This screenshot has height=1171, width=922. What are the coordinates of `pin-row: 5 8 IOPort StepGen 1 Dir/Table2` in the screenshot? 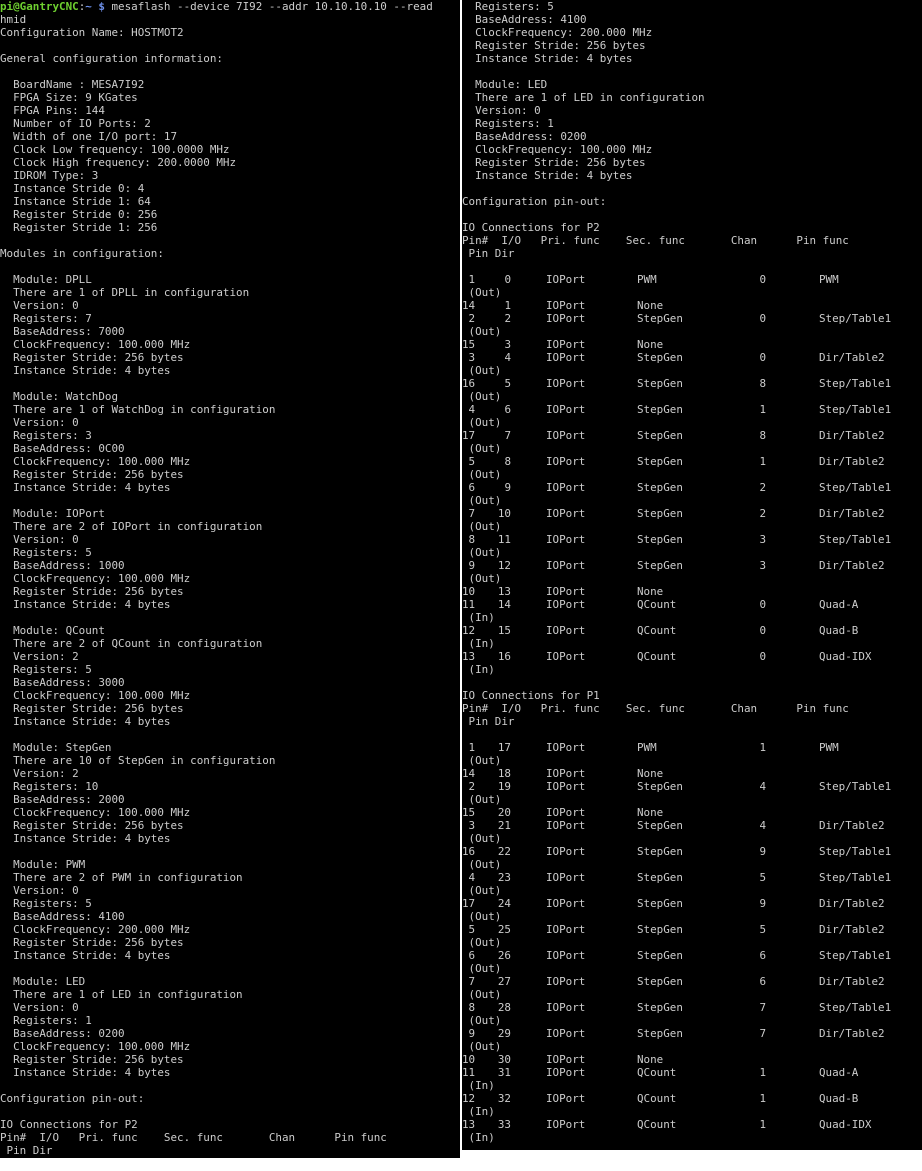 It's located at (692, 461).